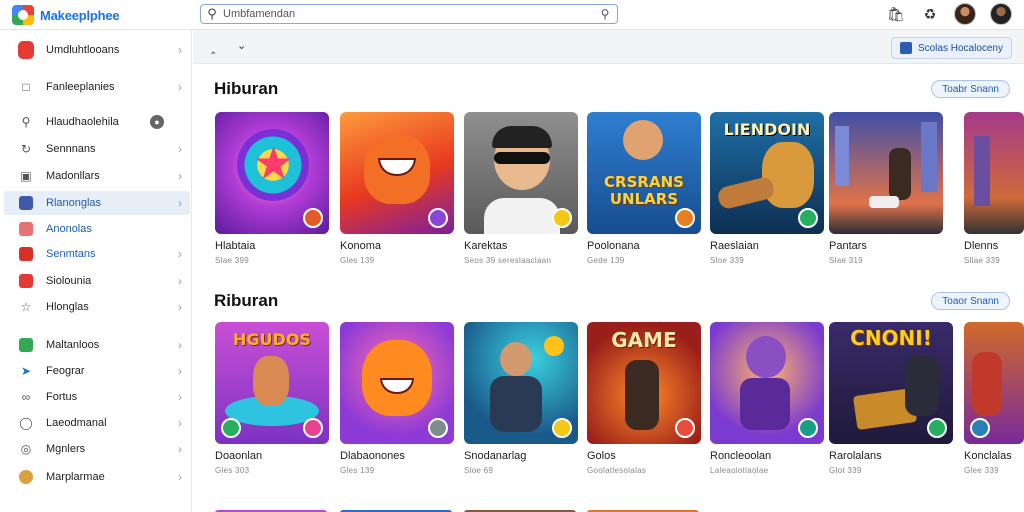 The height and width of the screenshot is (512, 1024). Describe the element at coordinates (26, 87) in the screenshot. I see `document-icon: □` at that location.